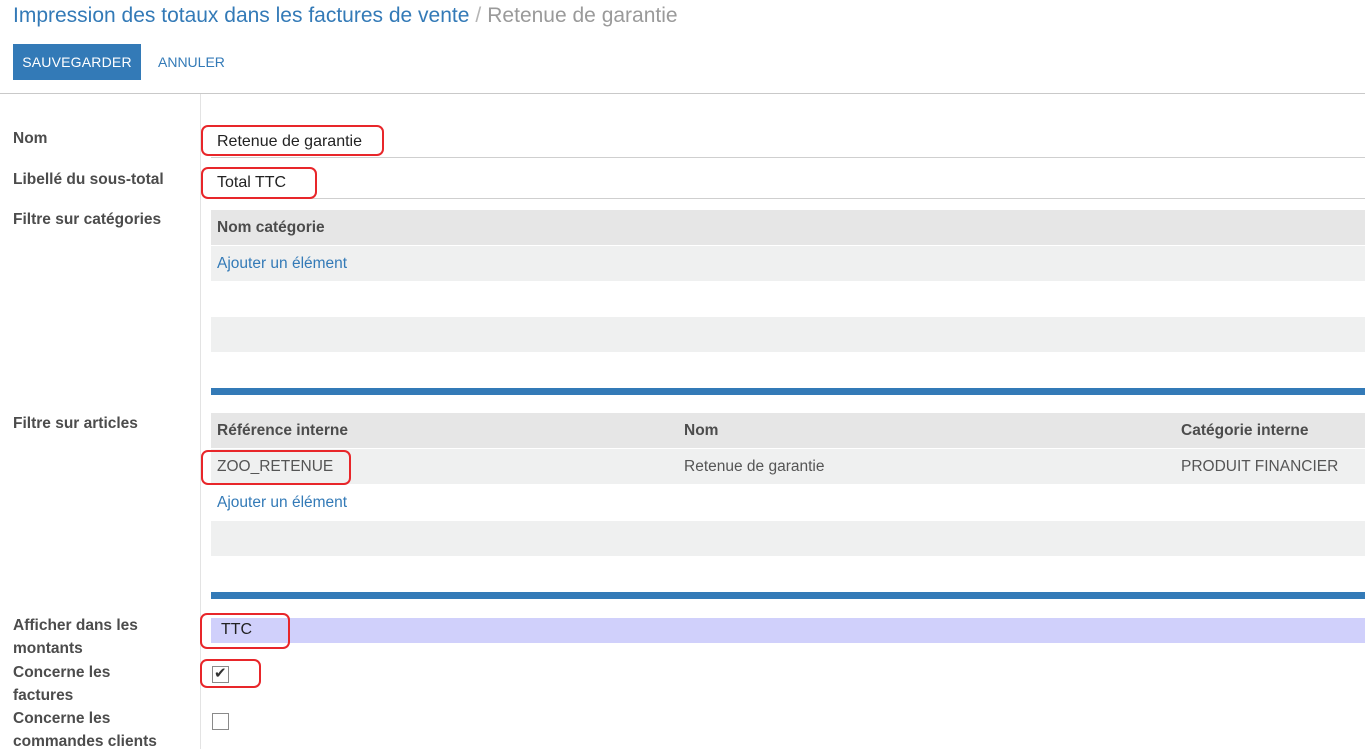 The height and width of the screenshot is (753, 1365). Describe the element at coordinates (245, 631) in the screenshot. I see `amounts-highlight` at that location.